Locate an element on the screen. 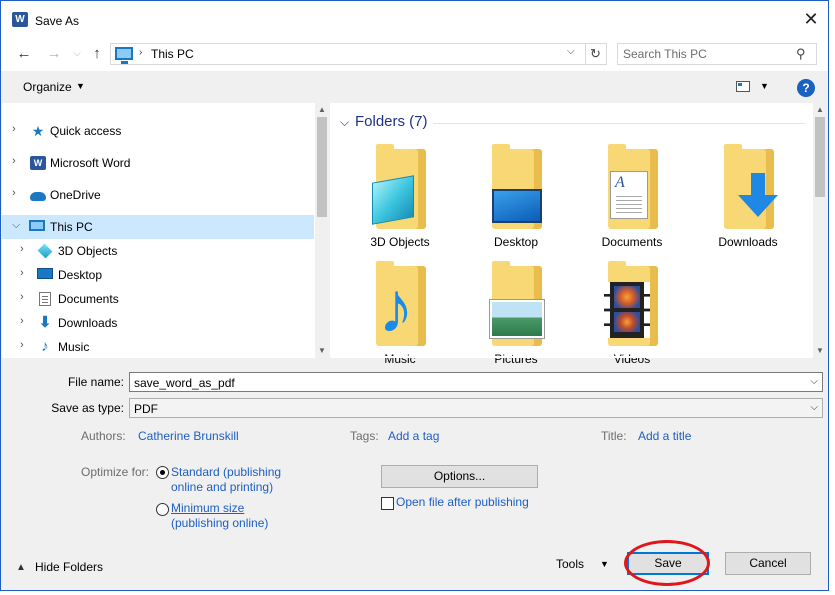  file-name-label: File name: is located at coordinates (95, 382).